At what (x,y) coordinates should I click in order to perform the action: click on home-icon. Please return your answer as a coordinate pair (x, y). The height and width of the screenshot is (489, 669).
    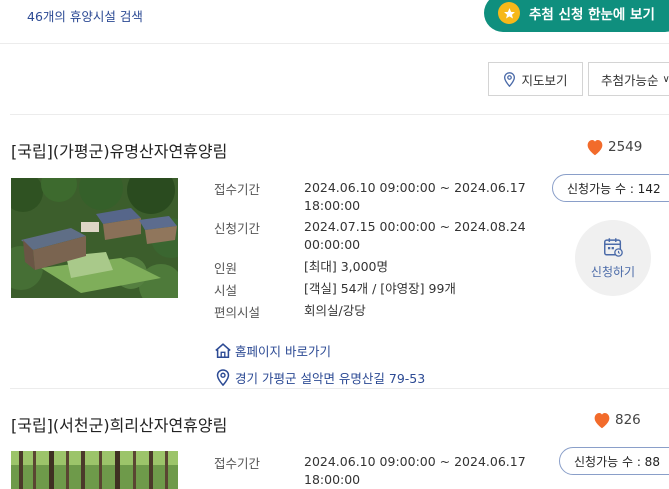
    Looking at the image, I should click on (223, 351).